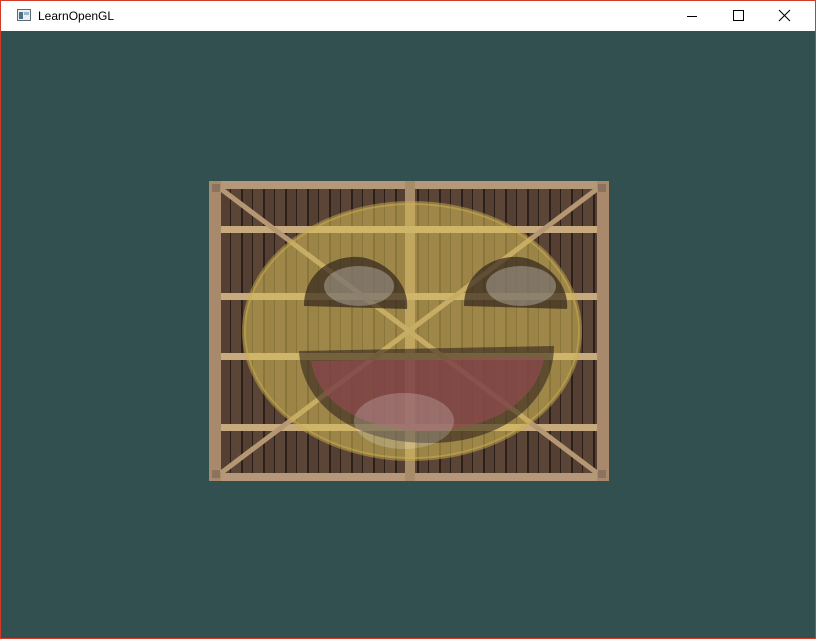 The width and height of the screenshot is (816, 639). I want to click on minimize-icon, so click(692, 16).